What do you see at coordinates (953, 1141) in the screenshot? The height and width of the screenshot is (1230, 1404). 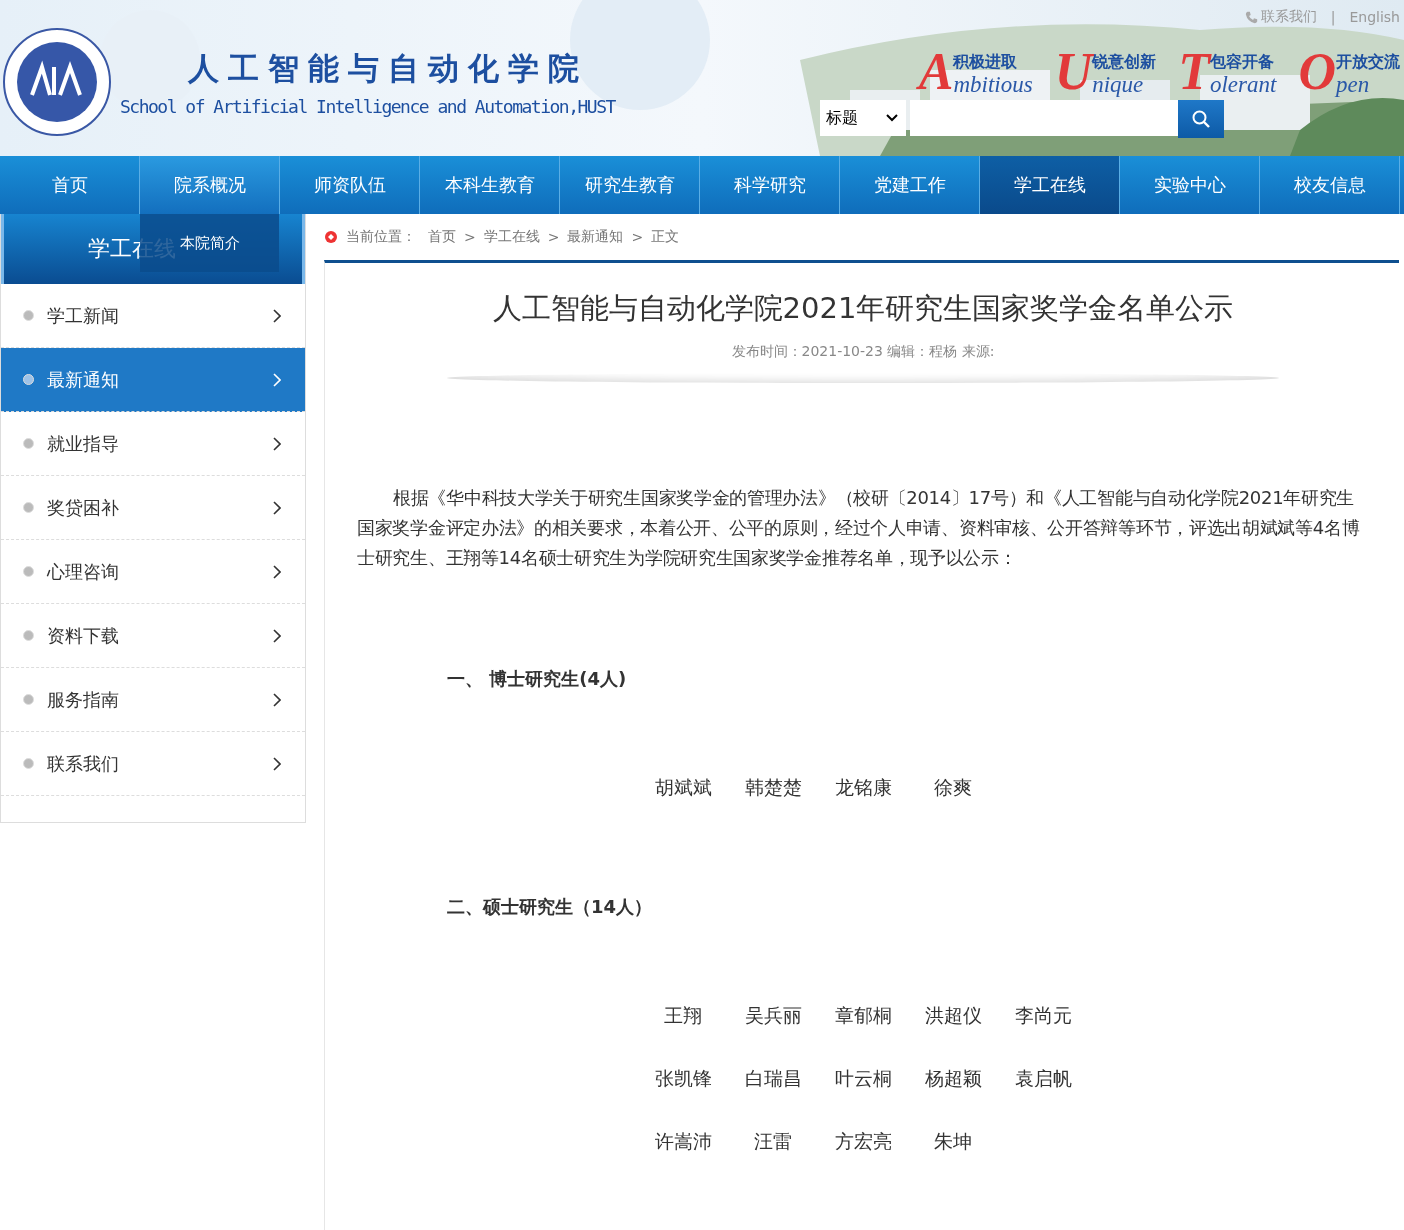 I see `person-name: 朱坤` at bounding box center [953, 1141].